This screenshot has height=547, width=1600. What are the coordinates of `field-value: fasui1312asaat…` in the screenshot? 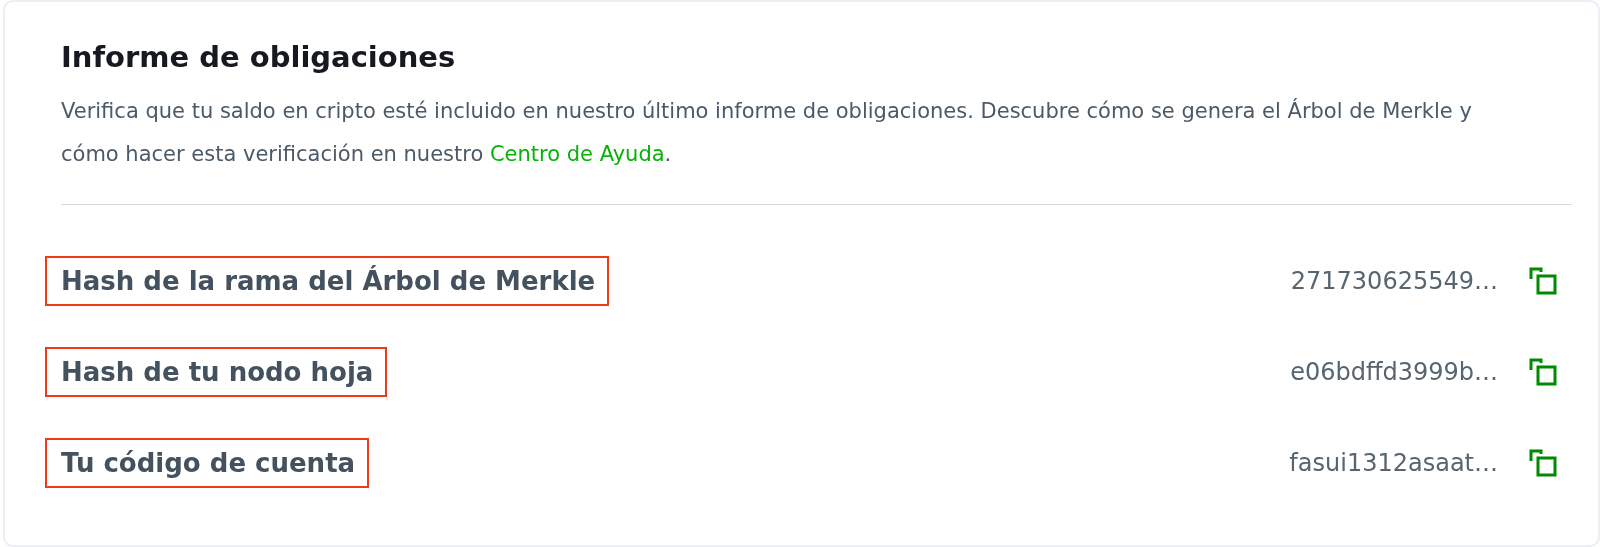 It's located at (1393, 462).